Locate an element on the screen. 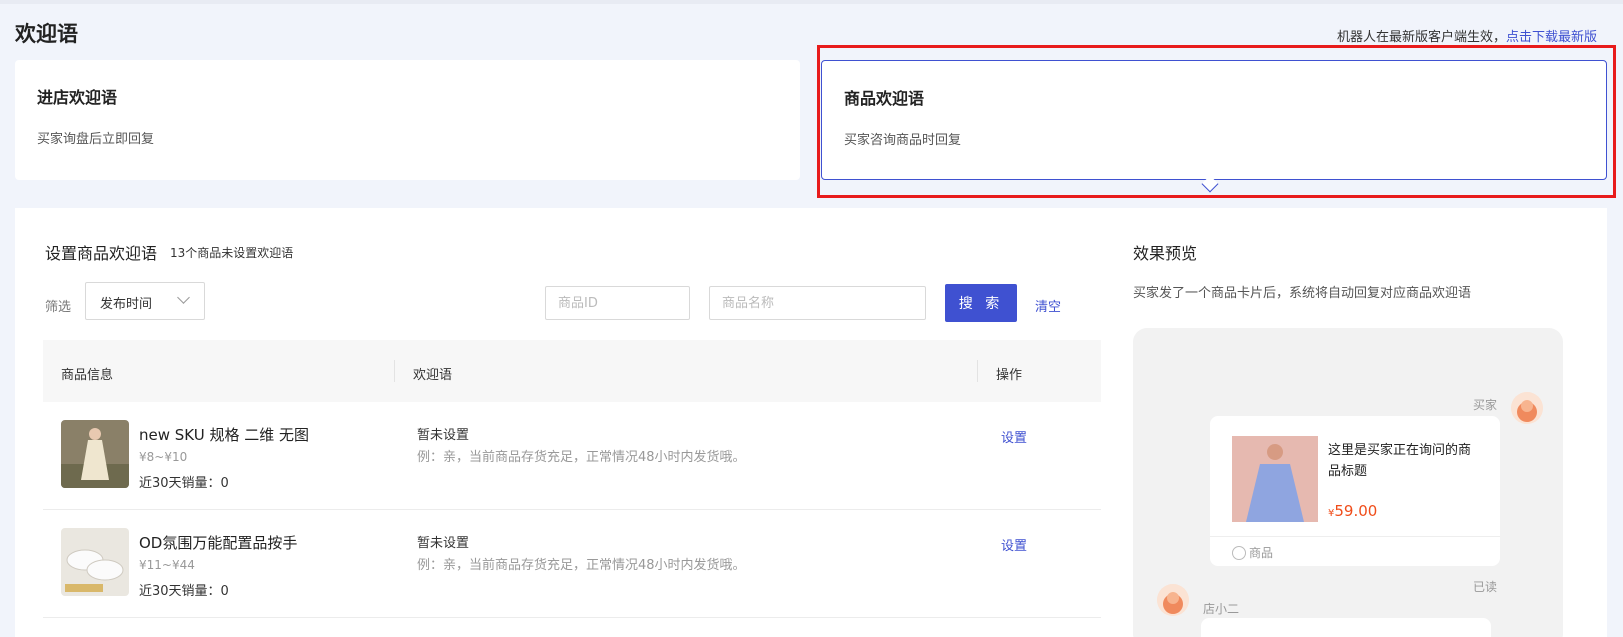 The width and height of the screenshot is (1623, 637). clear-button: 清空 is located at coordinates (1048, 305).